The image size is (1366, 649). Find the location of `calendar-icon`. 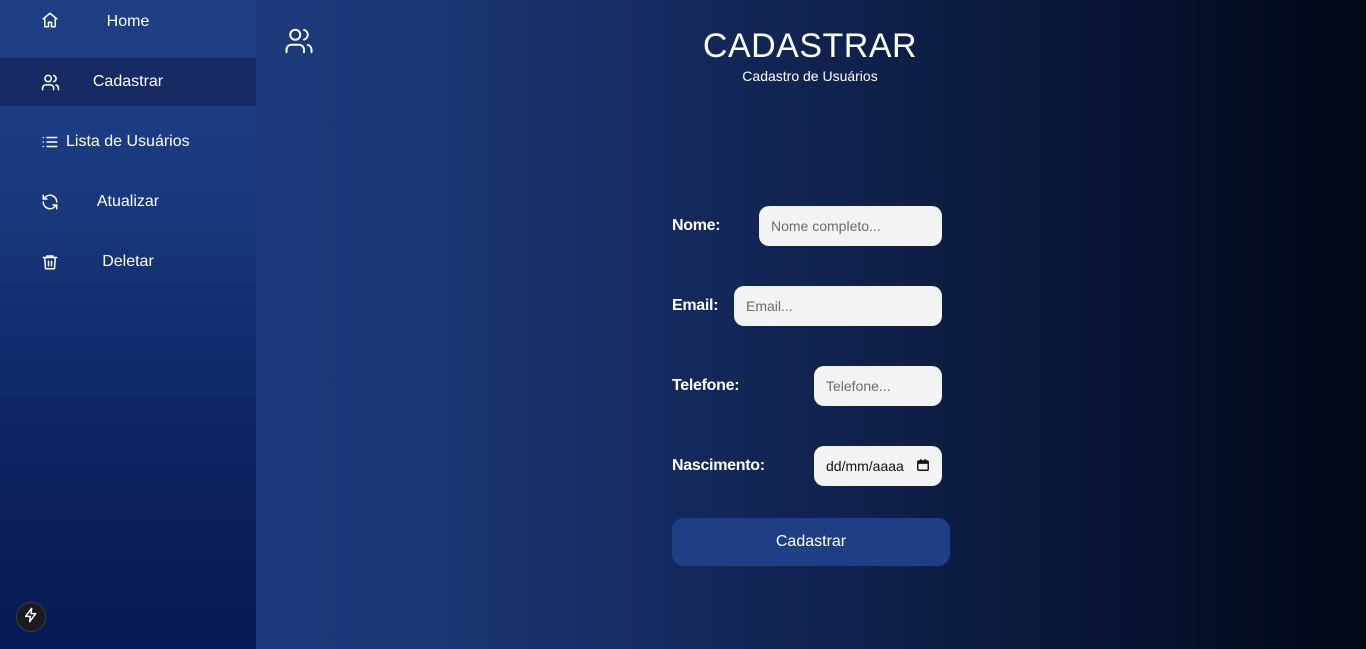

calendar-icon is located at coordinates (923, 466).